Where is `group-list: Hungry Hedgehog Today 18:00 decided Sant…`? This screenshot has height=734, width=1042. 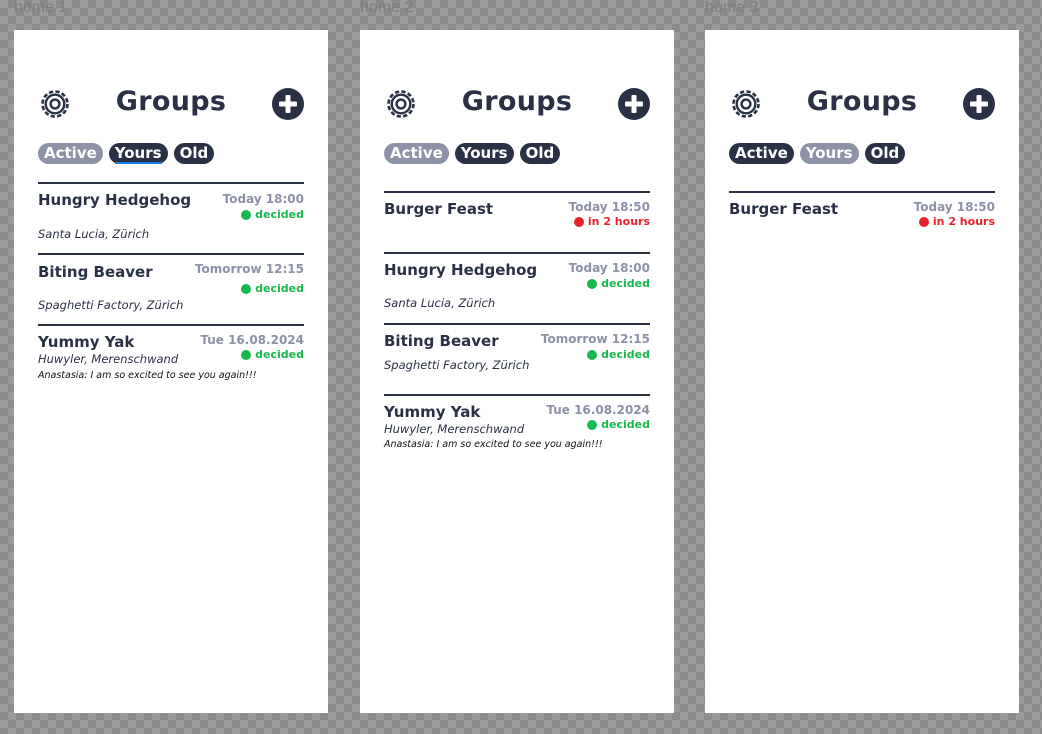
group-list: Hungry Hedgehog Today 18:00 decided Sant… is located at coordinates (171, 288).